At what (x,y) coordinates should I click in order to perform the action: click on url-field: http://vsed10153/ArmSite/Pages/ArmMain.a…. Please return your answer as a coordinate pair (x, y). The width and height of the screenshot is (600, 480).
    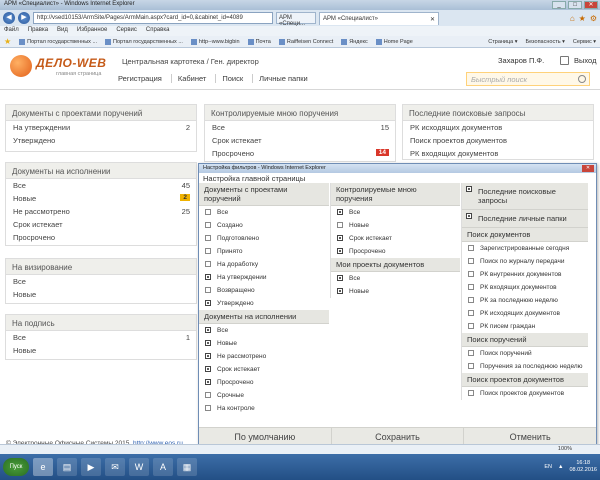
    Looking at the image, I should click on (153, 18).